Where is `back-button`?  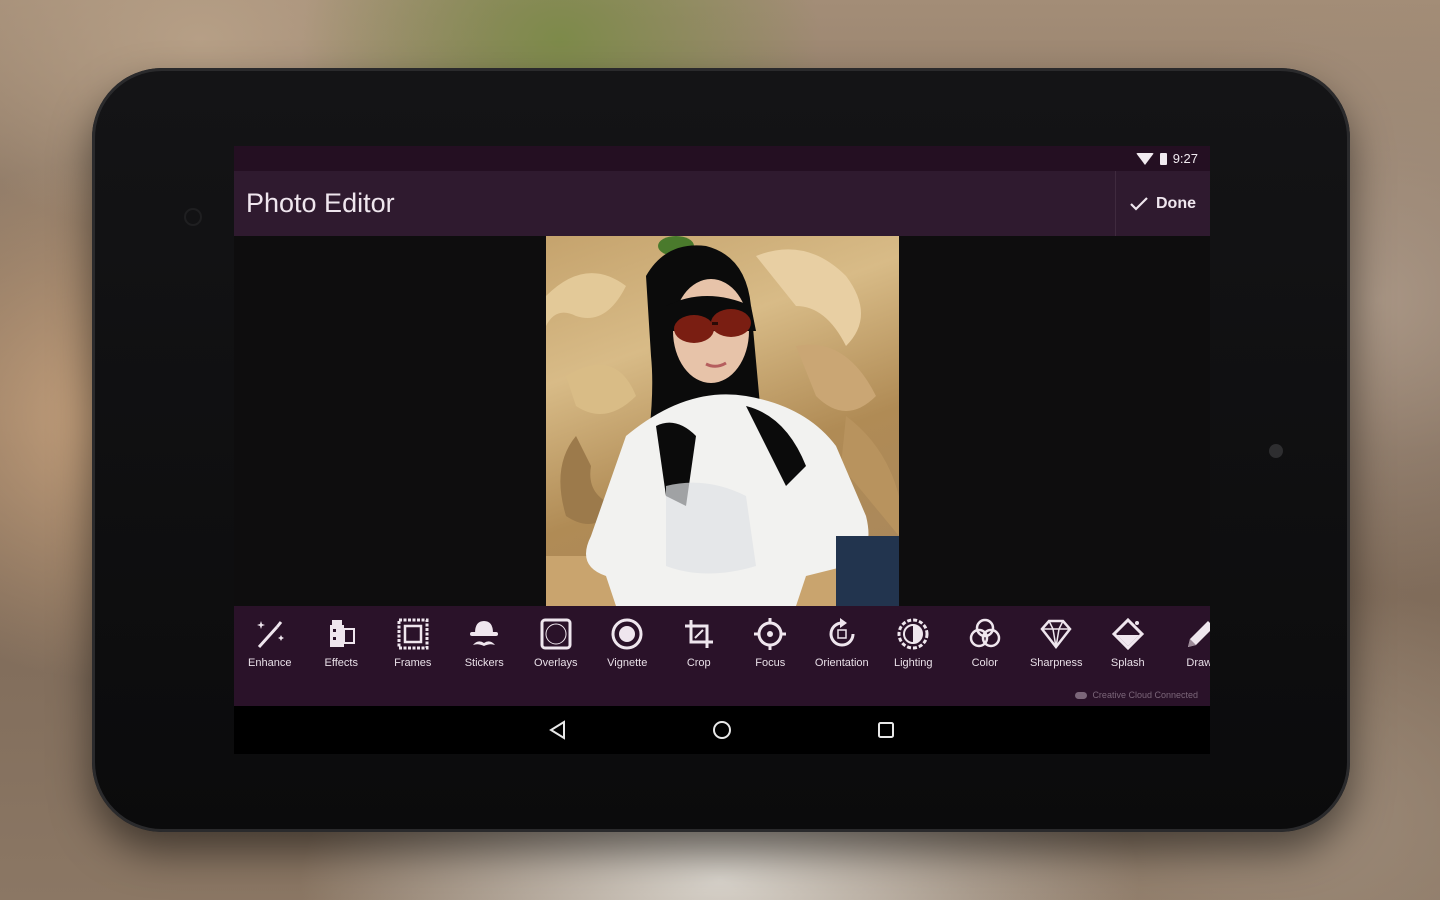
back-button is located at coordinates (558, 730).